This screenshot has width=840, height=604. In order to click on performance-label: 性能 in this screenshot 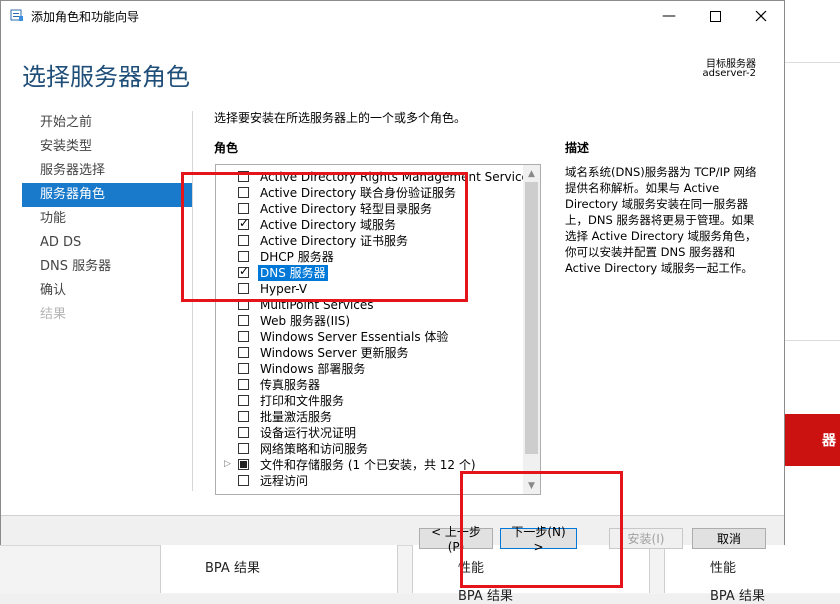, I will do `click(723, 566)`.